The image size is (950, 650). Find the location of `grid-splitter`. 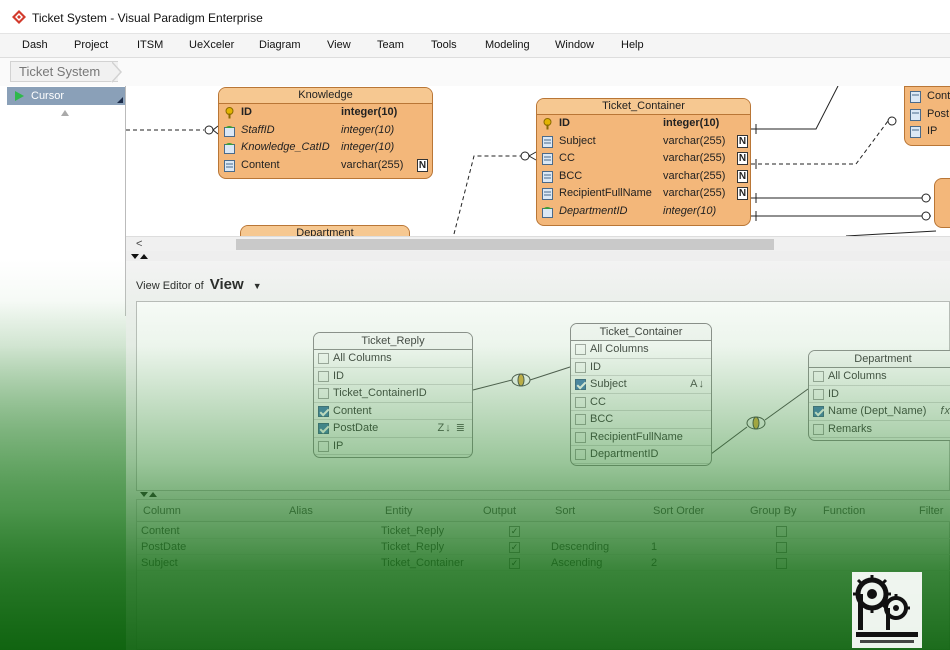

grid-splitter is located at coordinates (543, 495).